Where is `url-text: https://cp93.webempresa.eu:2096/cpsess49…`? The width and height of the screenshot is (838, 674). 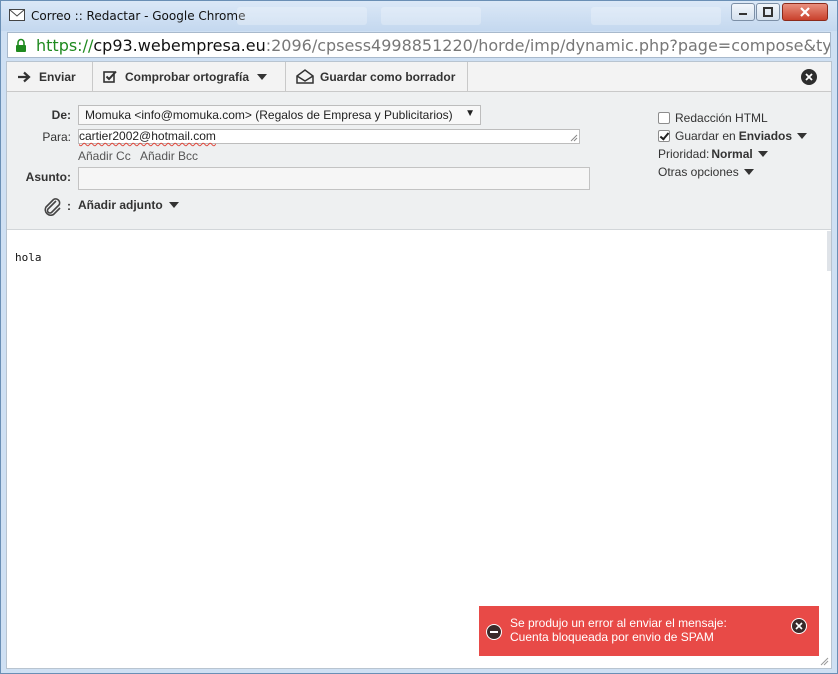 url-text: https://cp93.webempresa.eu:2096/cpsess49… is located at coordinates (433, 45).